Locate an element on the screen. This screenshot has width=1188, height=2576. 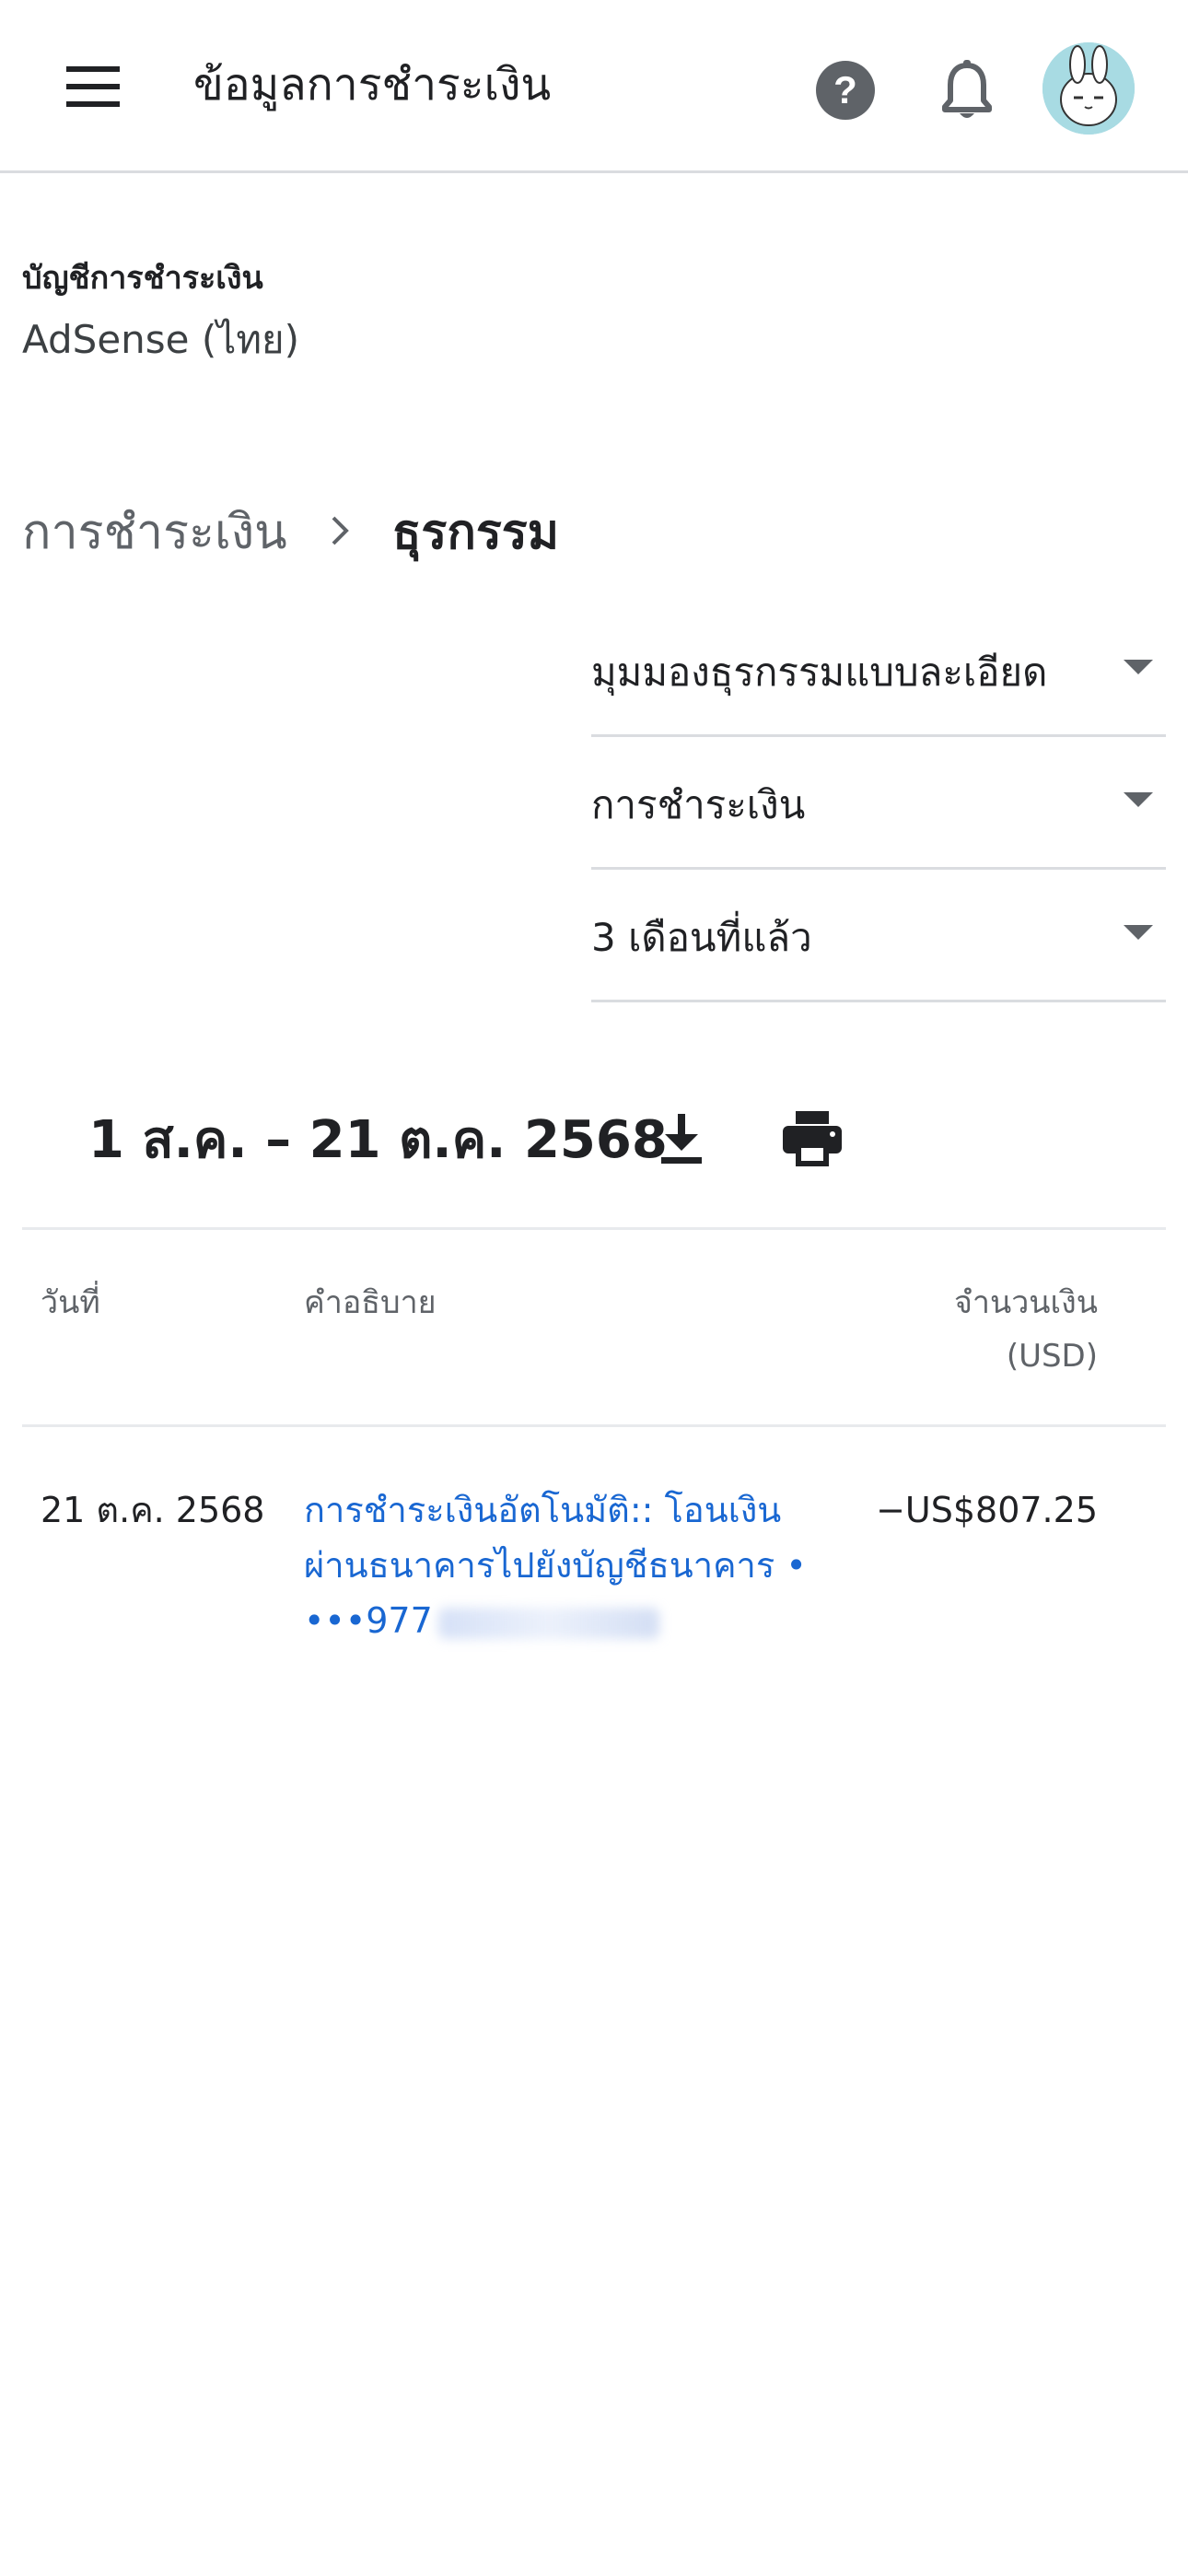
period-dropdown: 3 เดือนที่แล้ว is located at coordinates (878, 936).